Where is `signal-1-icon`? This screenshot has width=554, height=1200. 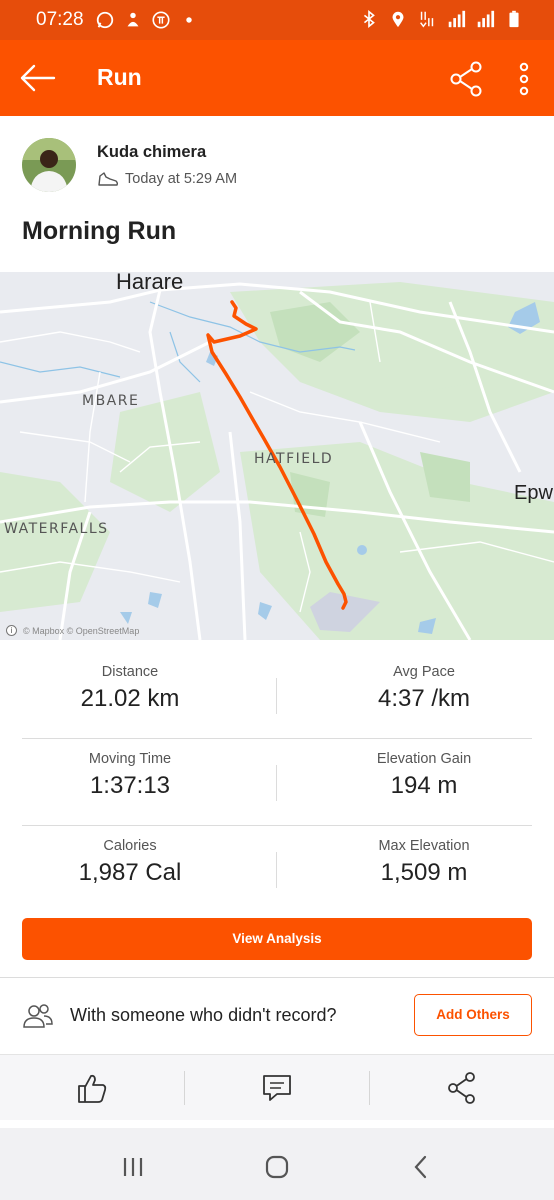 signal-1-icon is located at coordinates (457, 19).